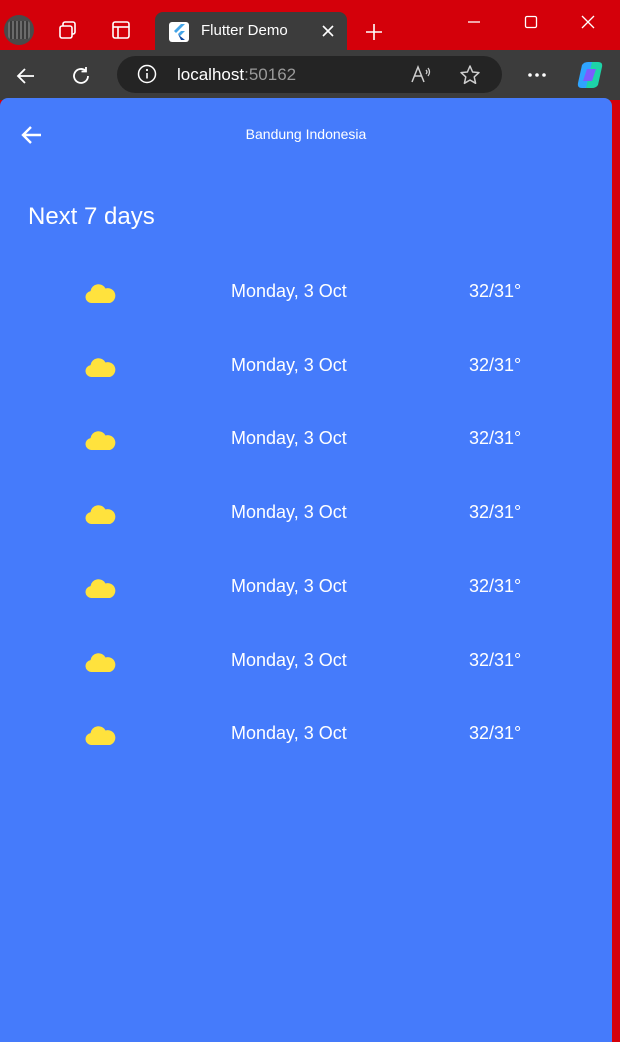  I want to click on close-window-icon, so click(588, 22).